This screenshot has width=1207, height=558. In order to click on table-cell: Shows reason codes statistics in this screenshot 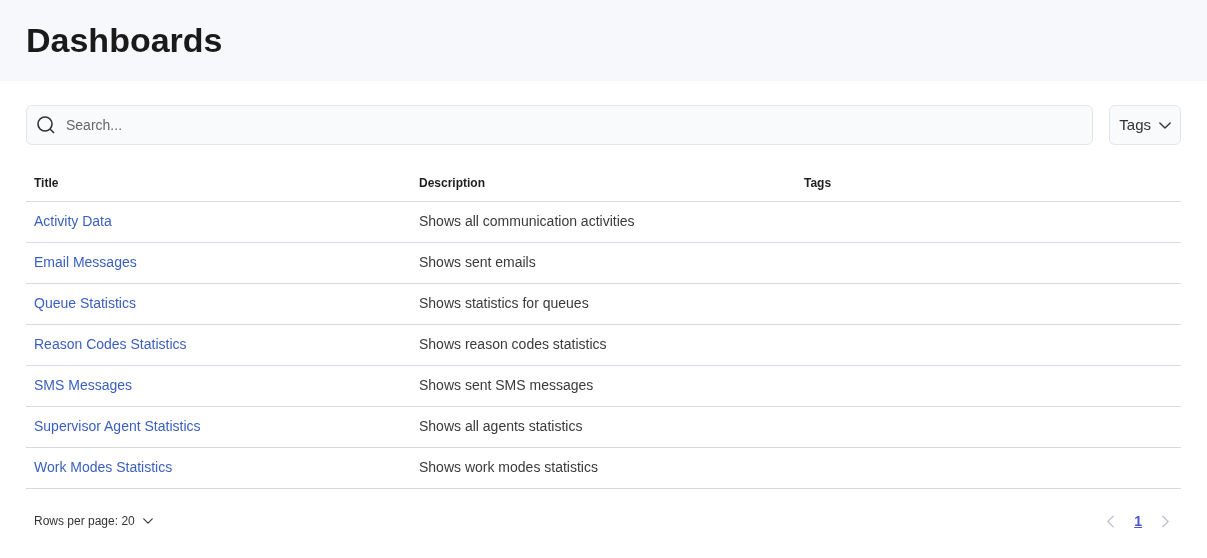, I will do `click(603, 344)`.